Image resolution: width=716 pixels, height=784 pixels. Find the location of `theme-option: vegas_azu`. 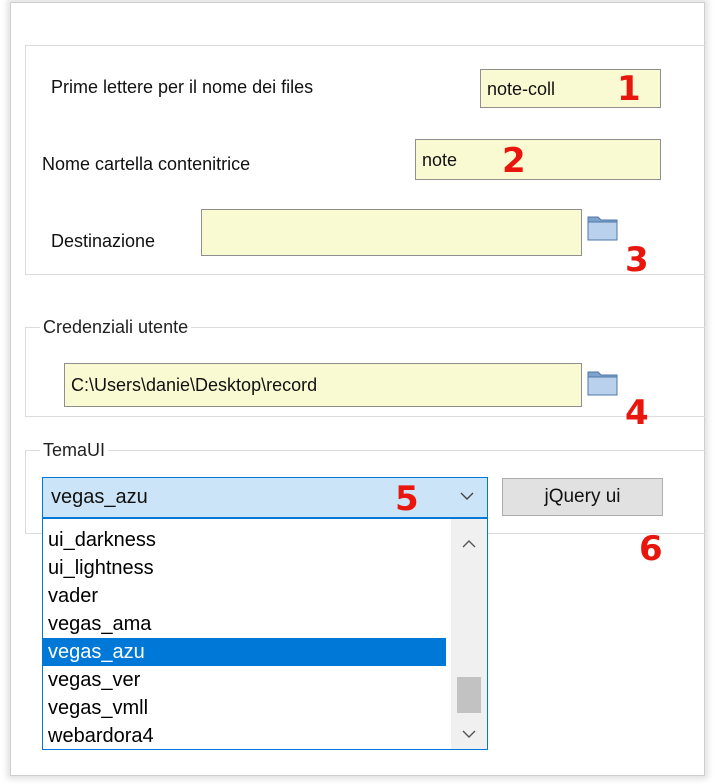

theme-option: vegas_azu is located at coordinates (244, 652).